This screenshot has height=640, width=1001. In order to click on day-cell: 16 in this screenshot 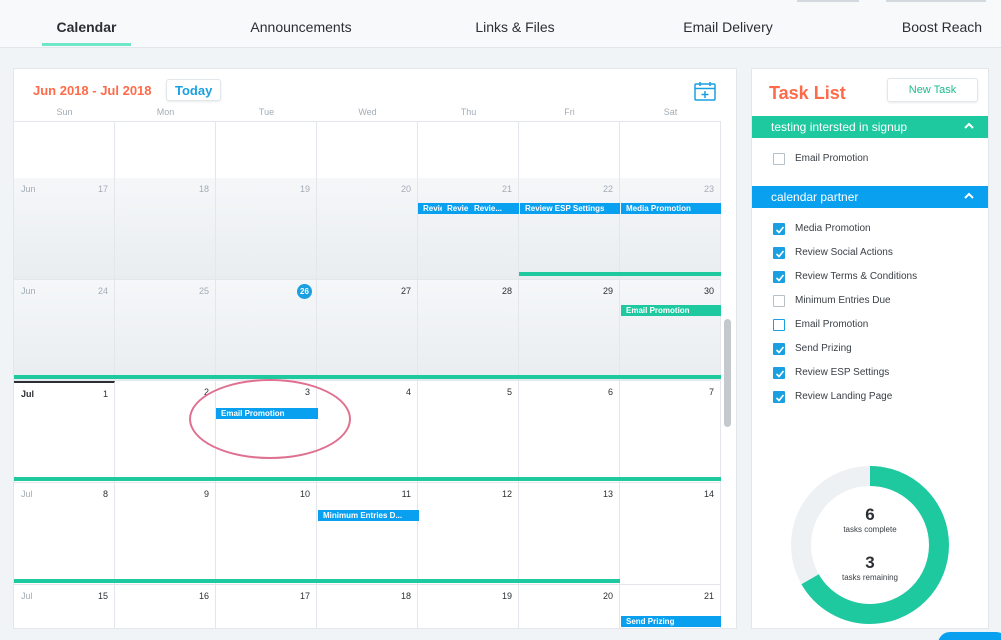, I will do `click(165, 606)`.